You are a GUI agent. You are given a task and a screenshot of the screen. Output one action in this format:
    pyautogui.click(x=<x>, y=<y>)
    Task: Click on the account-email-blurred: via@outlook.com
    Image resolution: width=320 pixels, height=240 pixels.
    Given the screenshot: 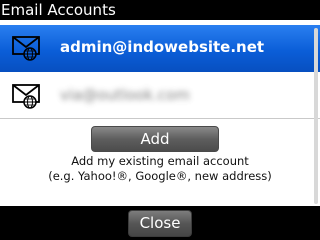 What is the action you would take?
    pyautogui.click(x=125, y=95)
    